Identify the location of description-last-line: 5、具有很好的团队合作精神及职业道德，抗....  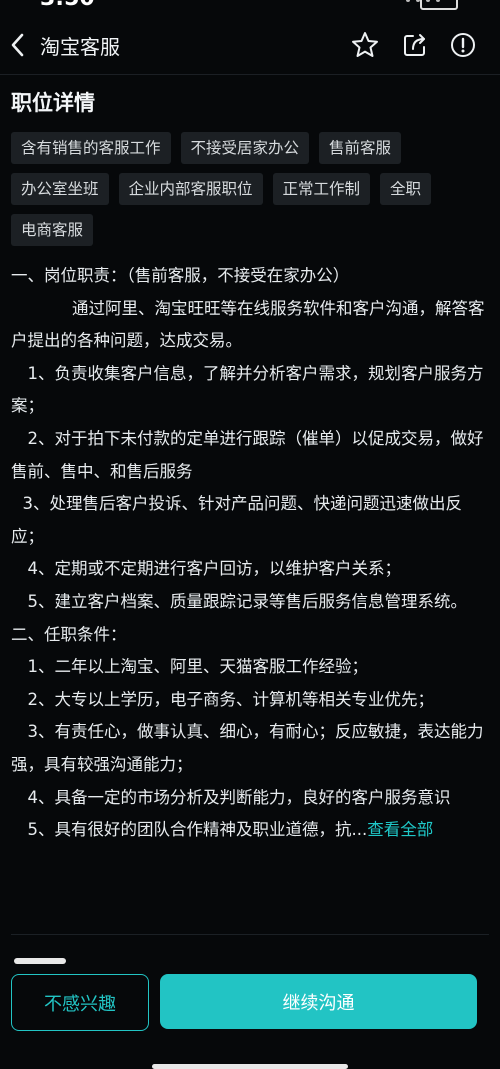
(197, 830).